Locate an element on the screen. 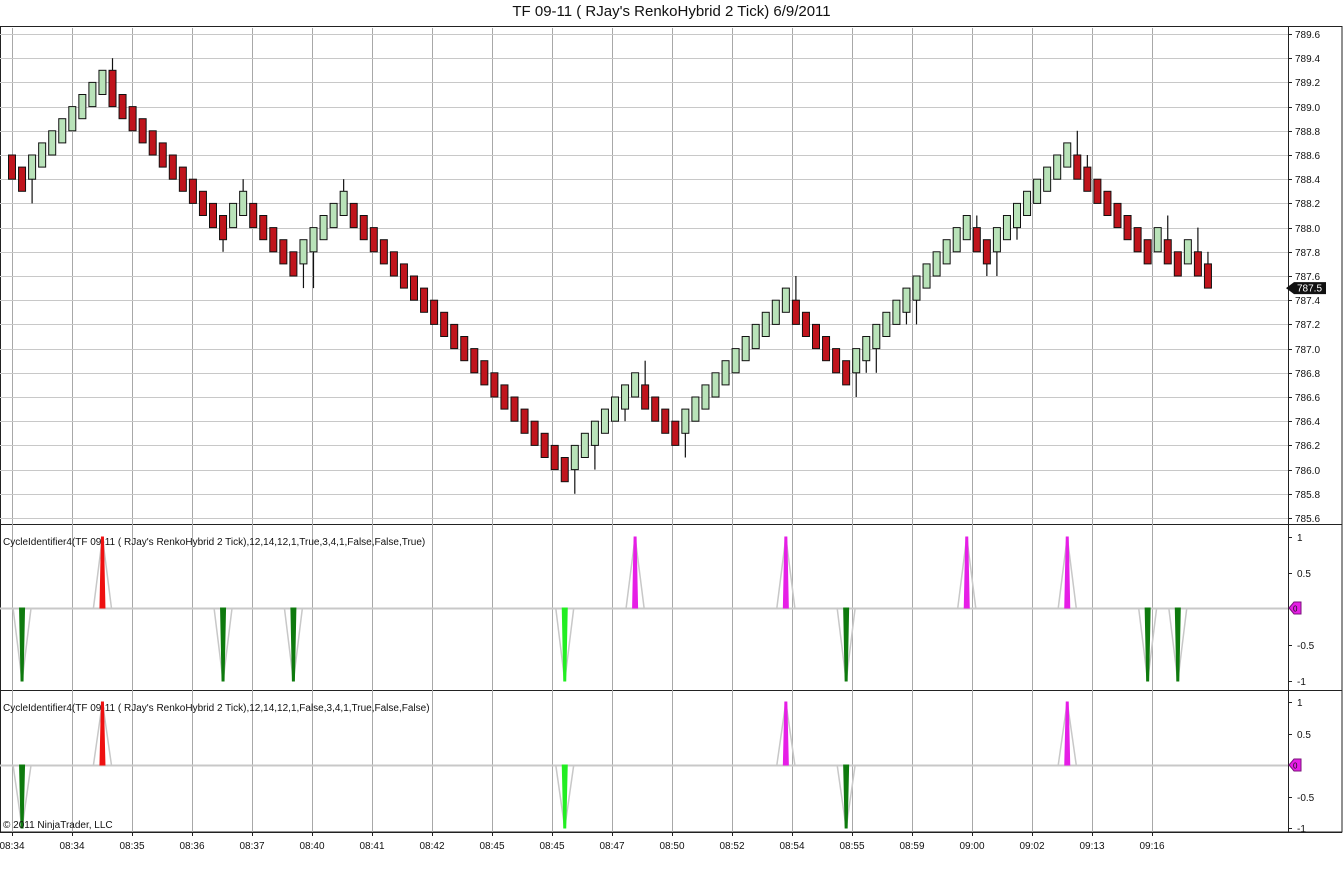 The image size is (1343, 879). price-tick-label: 786.2 is located at coordinates (1307, 446).